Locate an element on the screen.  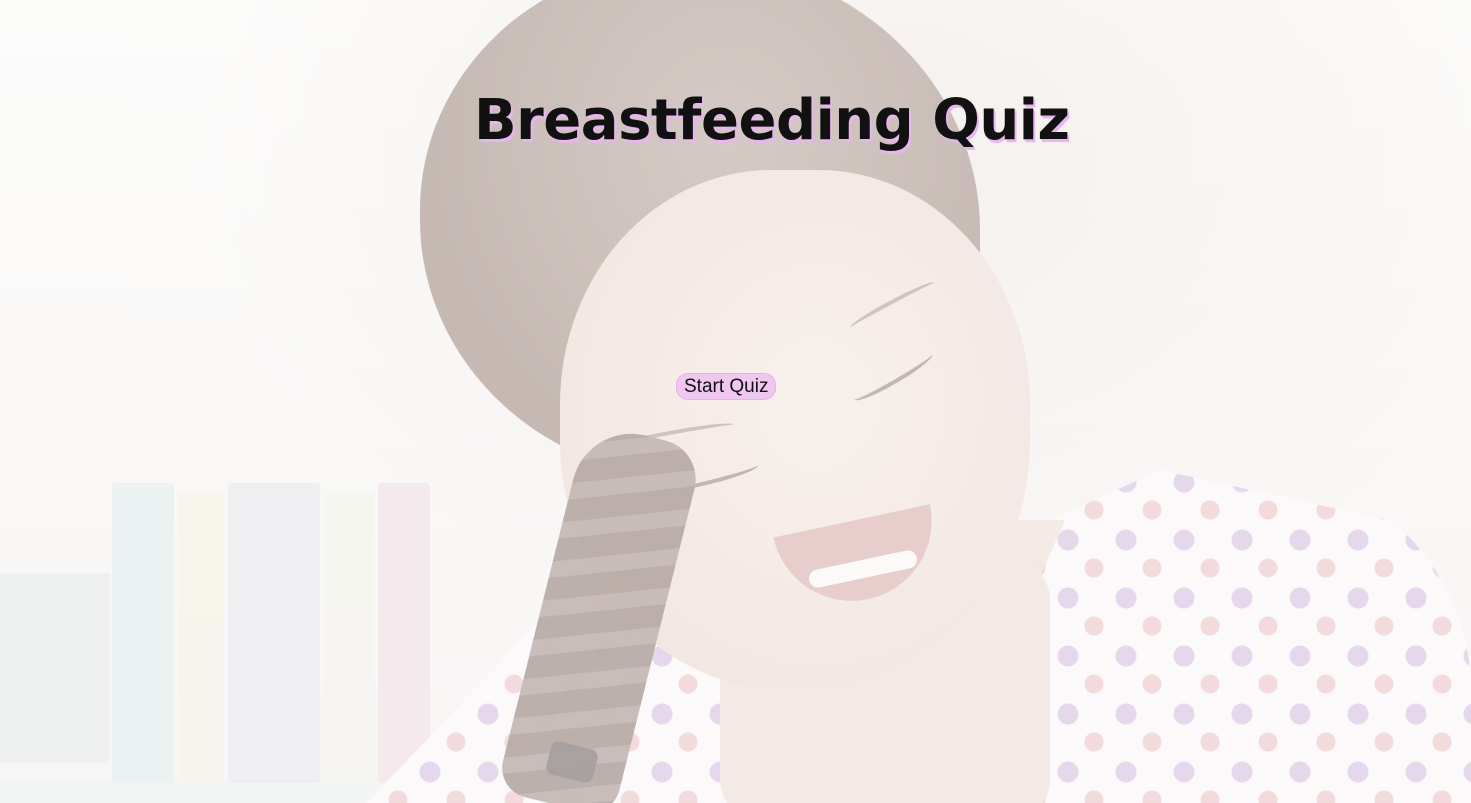
page-title: Breastfeeding Quiz is located at coordinates (772, 120).